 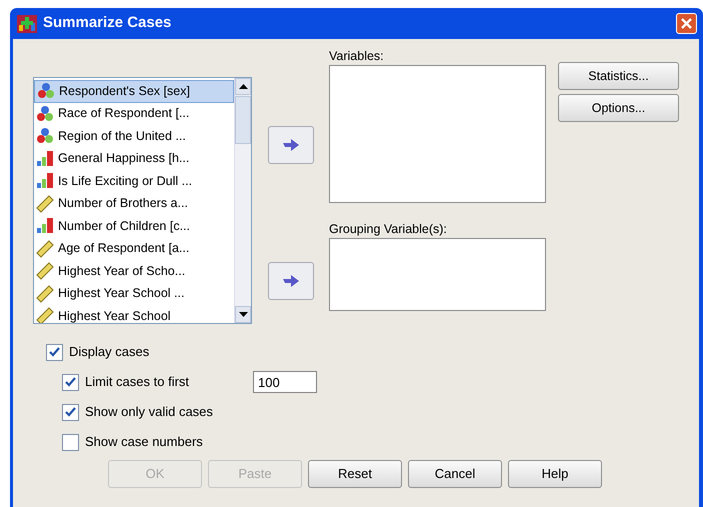 I want to click on number-field: 100, so click(x=285, y=382).